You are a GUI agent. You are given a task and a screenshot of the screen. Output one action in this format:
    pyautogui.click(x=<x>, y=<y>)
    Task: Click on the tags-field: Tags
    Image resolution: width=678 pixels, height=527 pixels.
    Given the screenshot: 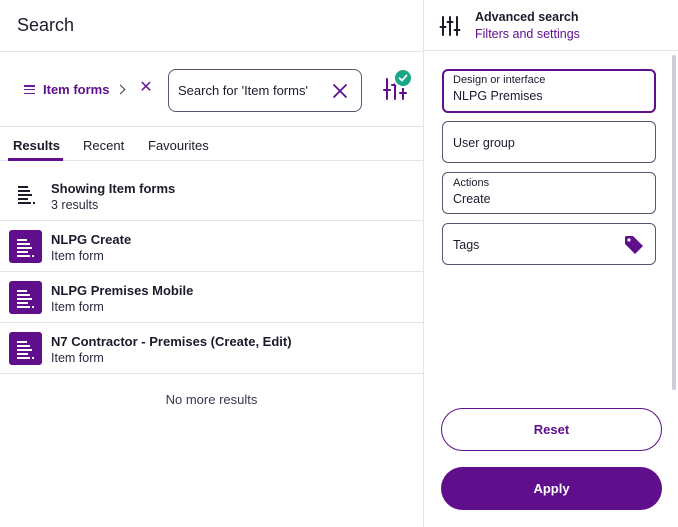 What is the action you would take?
    pyautogui.click(x=549, y=244)
    